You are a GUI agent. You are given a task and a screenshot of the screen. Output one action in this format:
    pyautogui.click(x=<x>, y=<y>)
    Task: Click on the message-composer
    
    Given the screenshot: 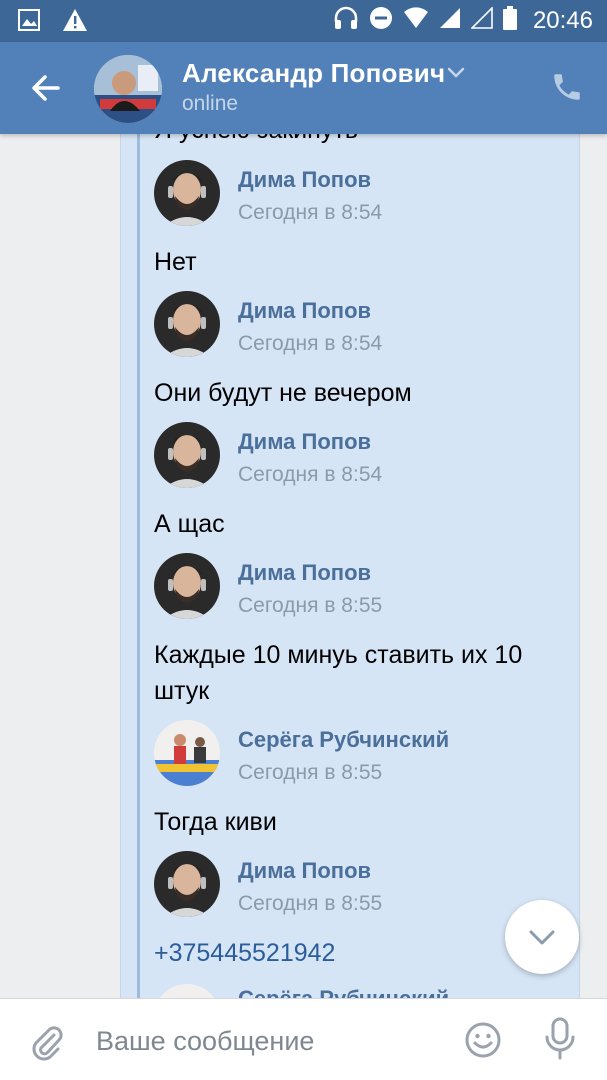 What is the action you would take?
    pyautogui.click(x=303, y=1039)
    